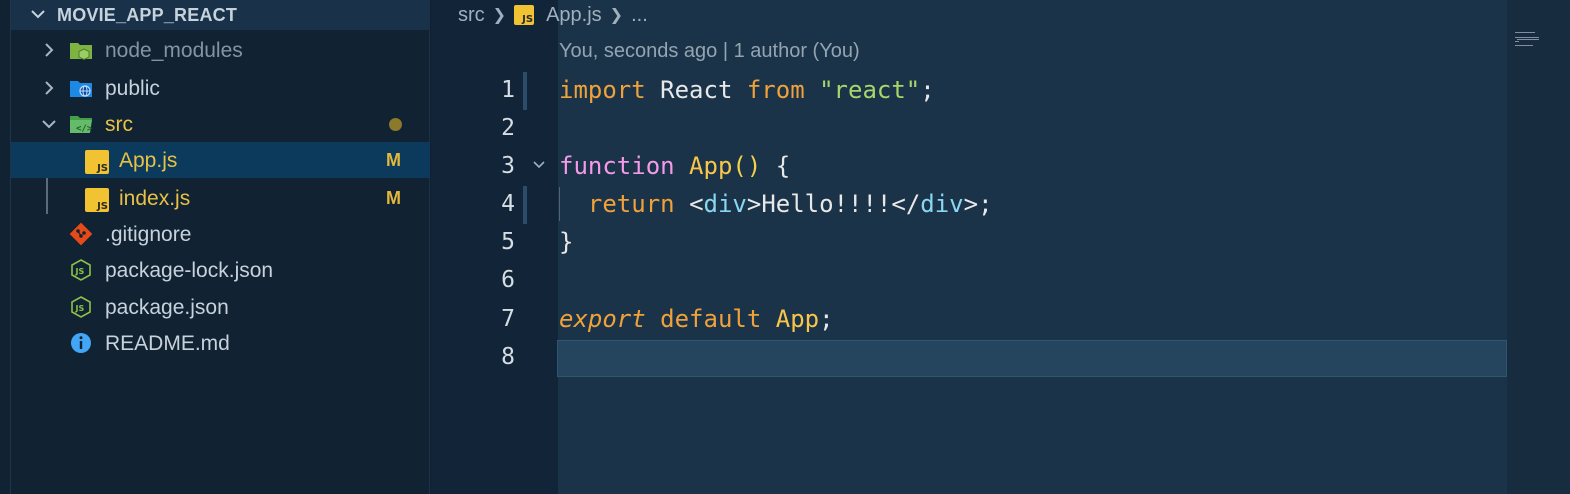  Describe the element at coordinates (539, 165) in the screenshot. I see `fold-chevron-icon` at that location.